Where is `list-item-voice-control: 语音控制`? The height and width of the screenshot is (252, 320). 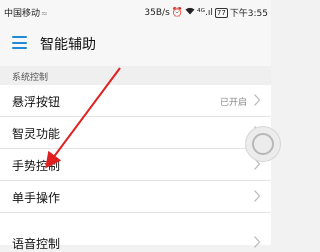
list-item-voice-control: 语音控制 is located at coordinates (135, 232).